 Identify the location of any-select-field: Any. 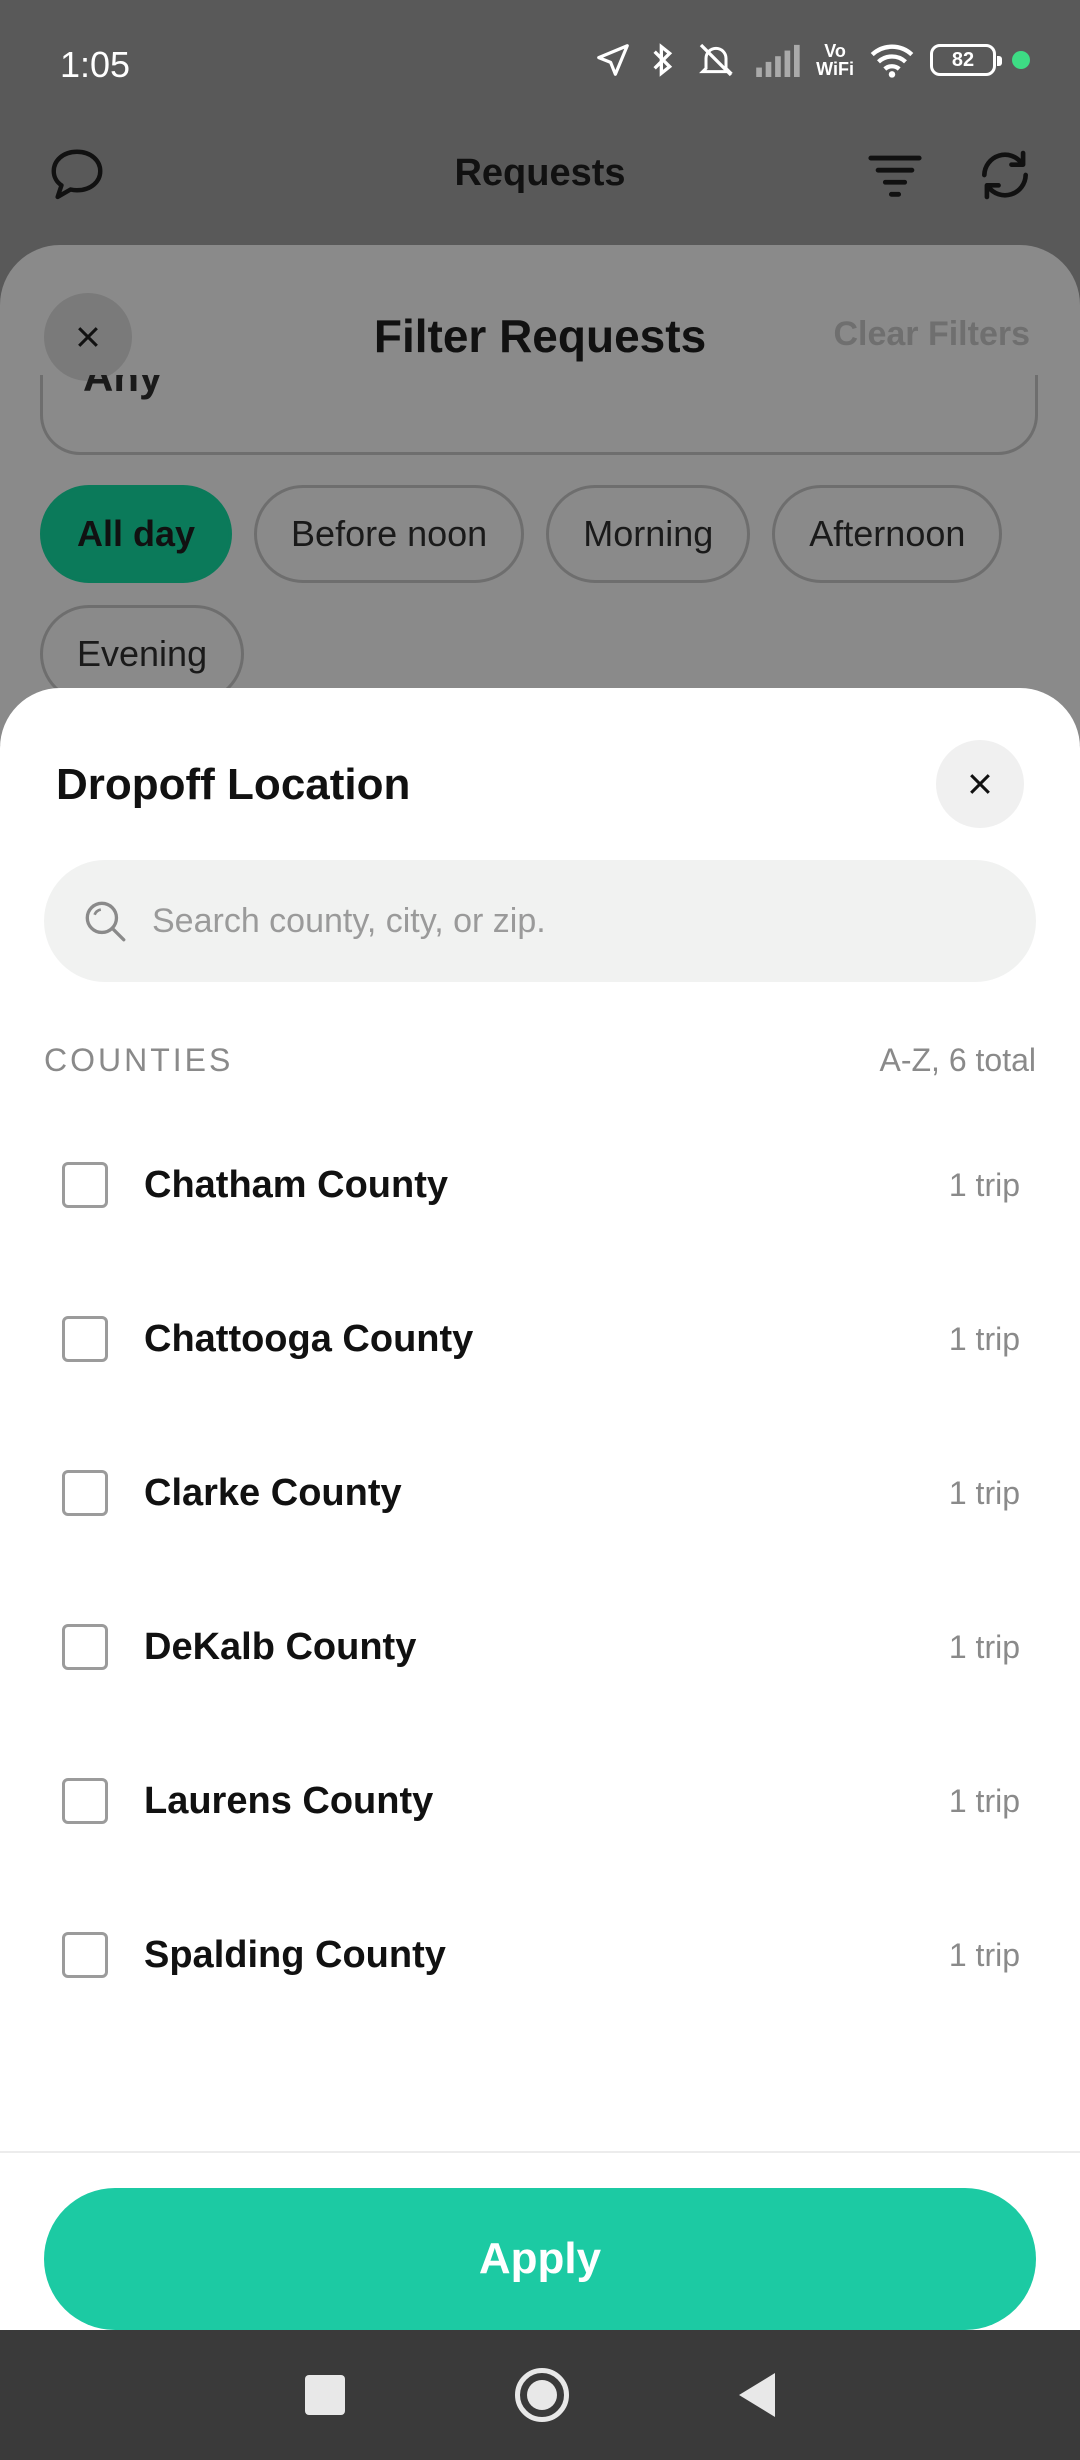
(539, 415).